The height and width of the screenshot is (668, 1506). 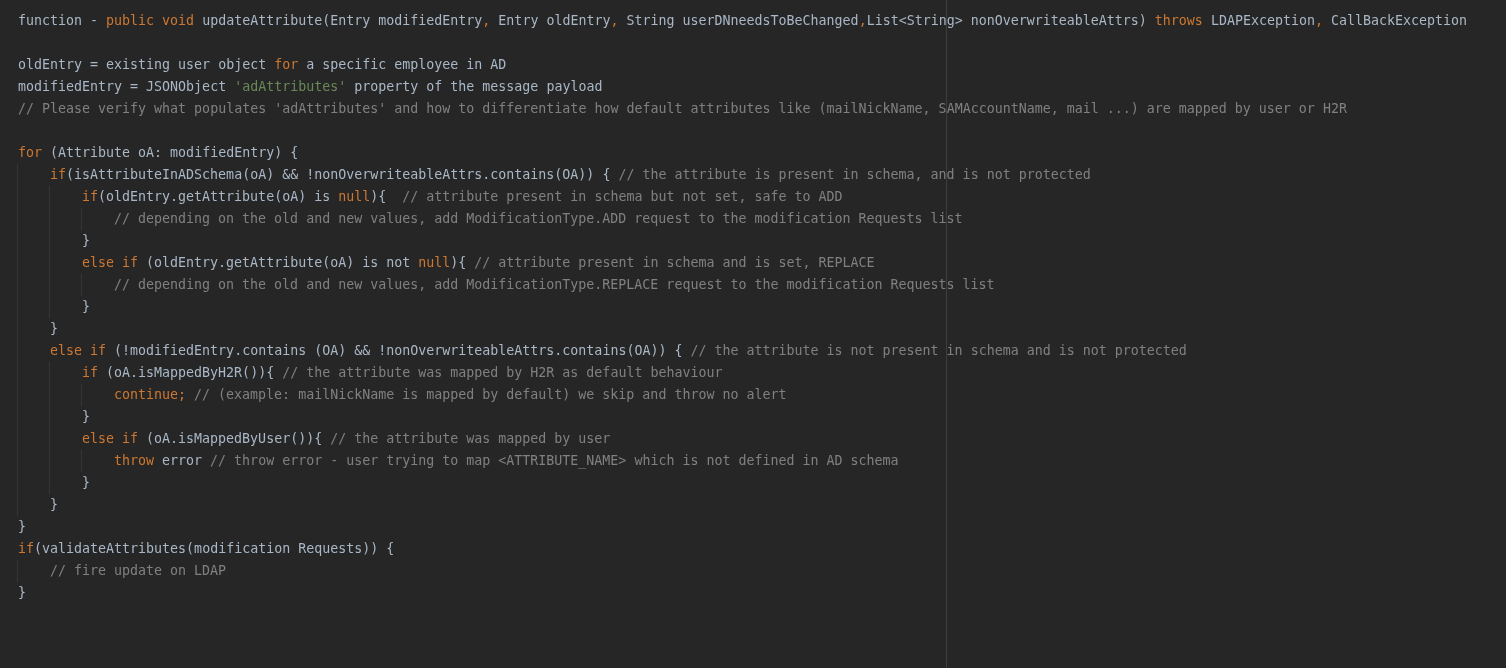 What do you see at coordinates (478, 263) in the screenshot?
I see `code-line: else if (oldEntry.getAttribute(oA) is not null){ // attribute present in schema and is set, REPLACE` at bounding box center [478, 263].